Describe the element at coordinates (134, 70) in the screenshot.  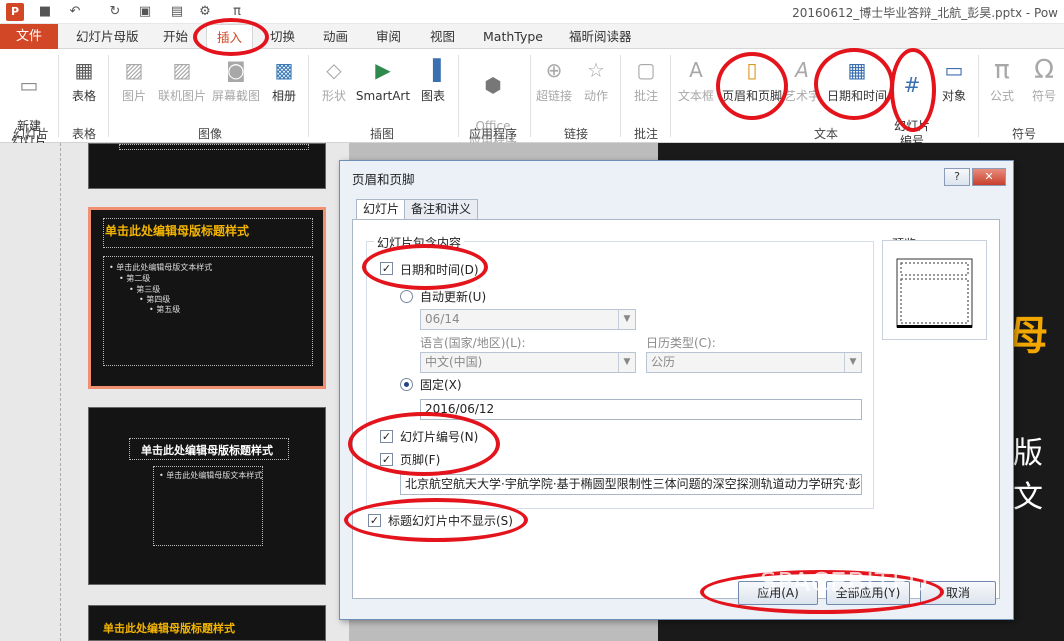
I see `picture-icon: ▨` at that location.